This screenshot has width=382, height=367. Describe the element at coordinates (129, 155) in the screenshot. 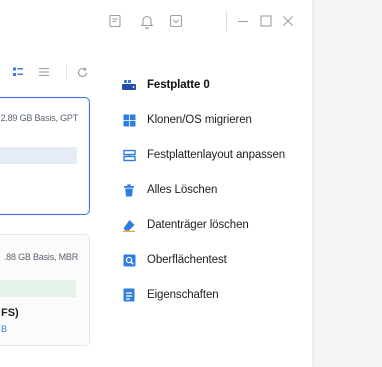

I see `disk-layout-icon` at that location.